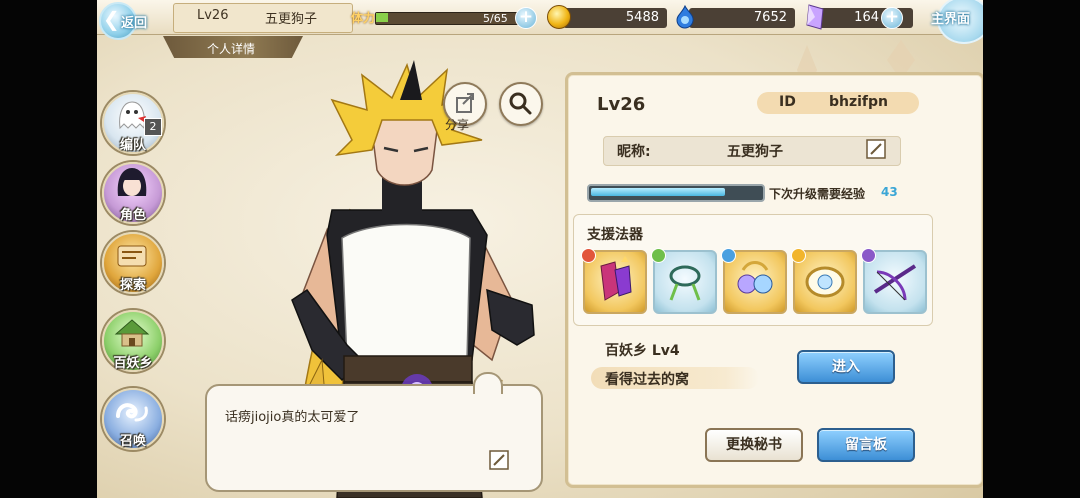 The height and width of the screenshot is (498, 1080). I want to click on message-board-button: 留言板, so click(866, 445).